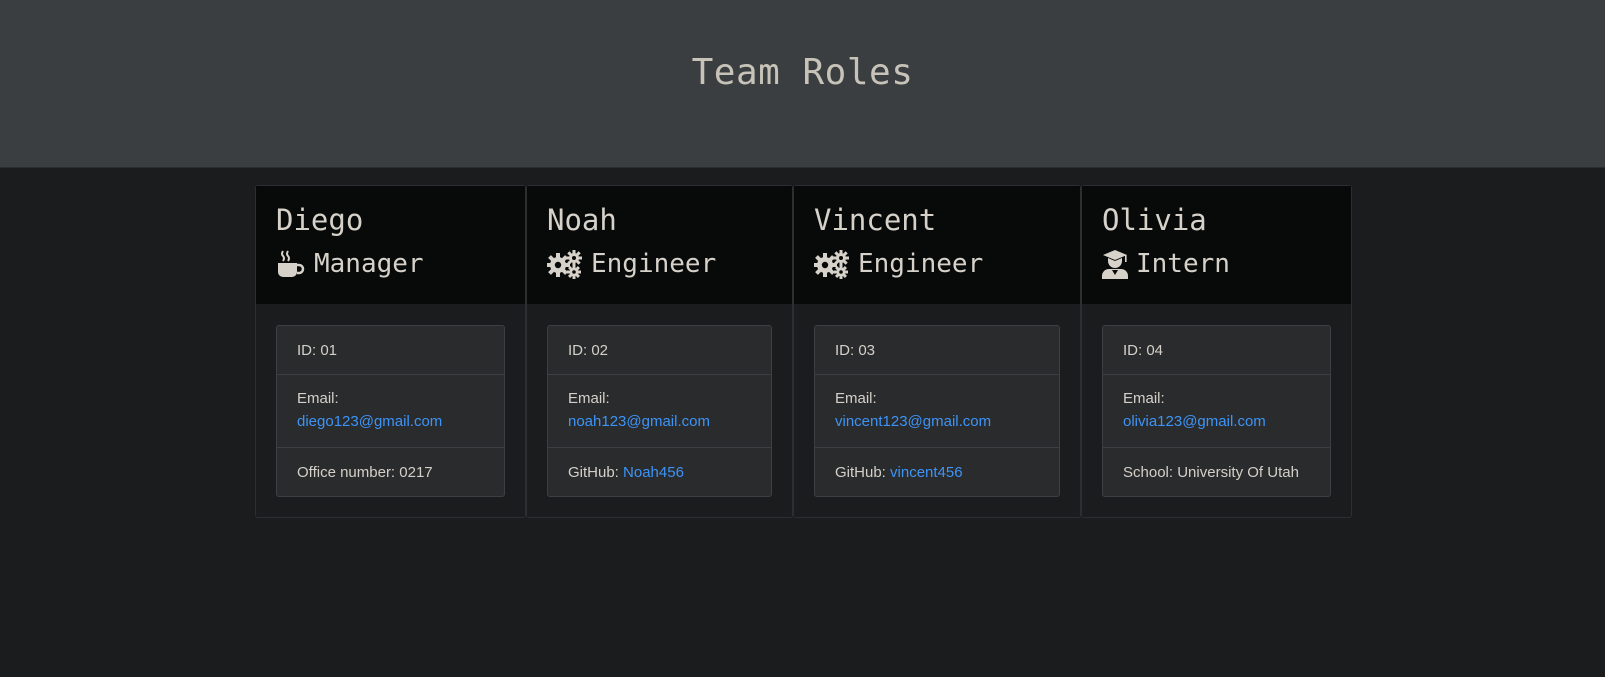 This screenshot has height=677, width=1605. I want to click on list-item-email: Email: noah123@gmail.com, so click(659, 410).